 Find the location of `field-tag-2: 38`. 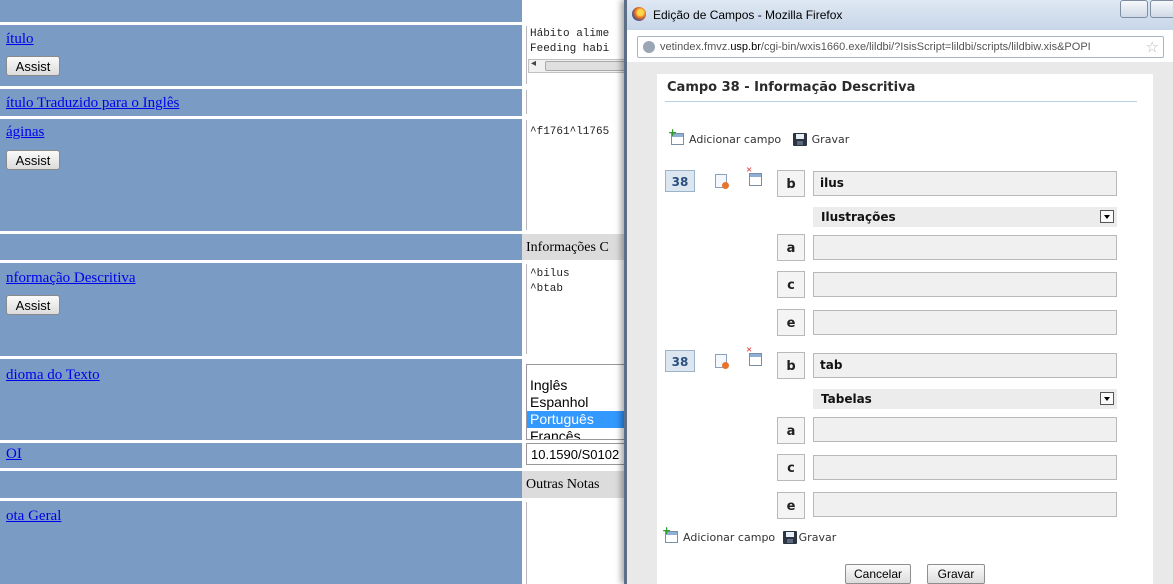

field-tag-2: 38 is located at coordinates (680, 361).